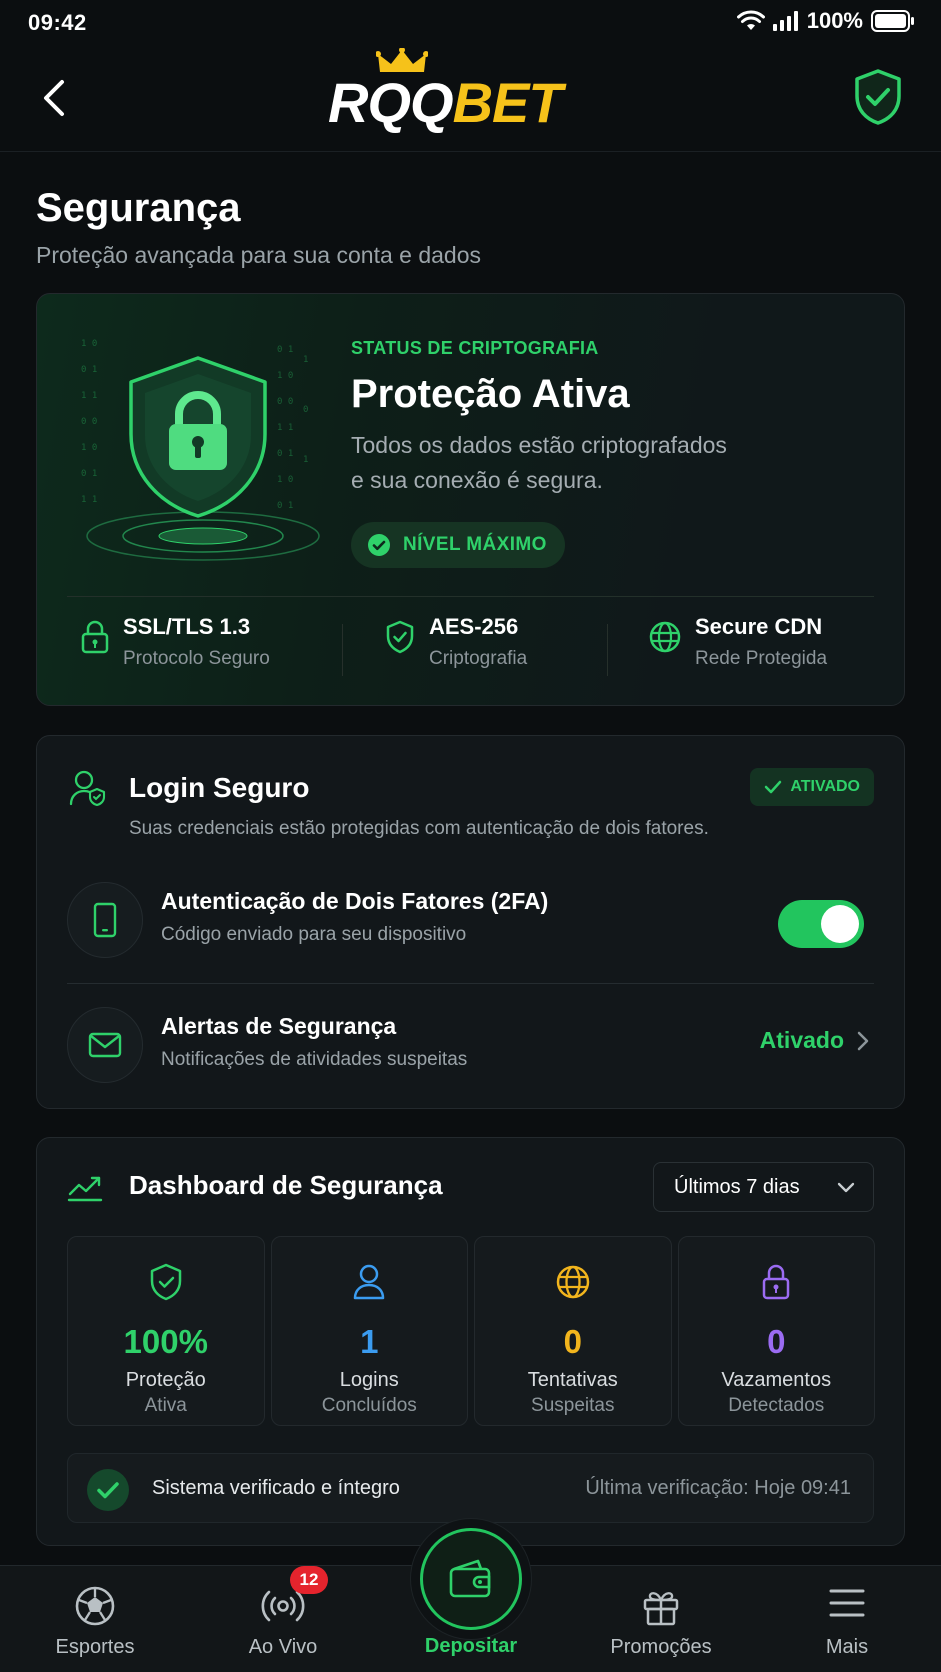 The height and width of the screenshot is (1672, 941). Describe the element at coordinates (737, 1186) in the screenshot. I see `period-value: Últimos 7 dias` at that location.